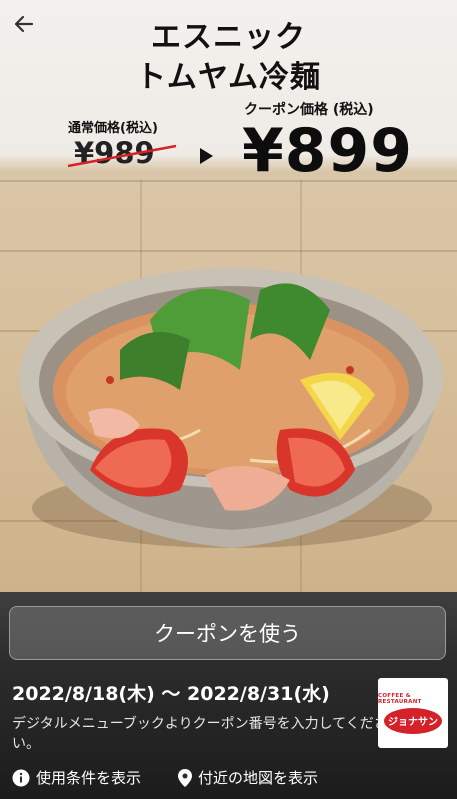 This screenshot has width=457, height=799. I want to click on logo-brand: ジョナサン, so click(413, 722).